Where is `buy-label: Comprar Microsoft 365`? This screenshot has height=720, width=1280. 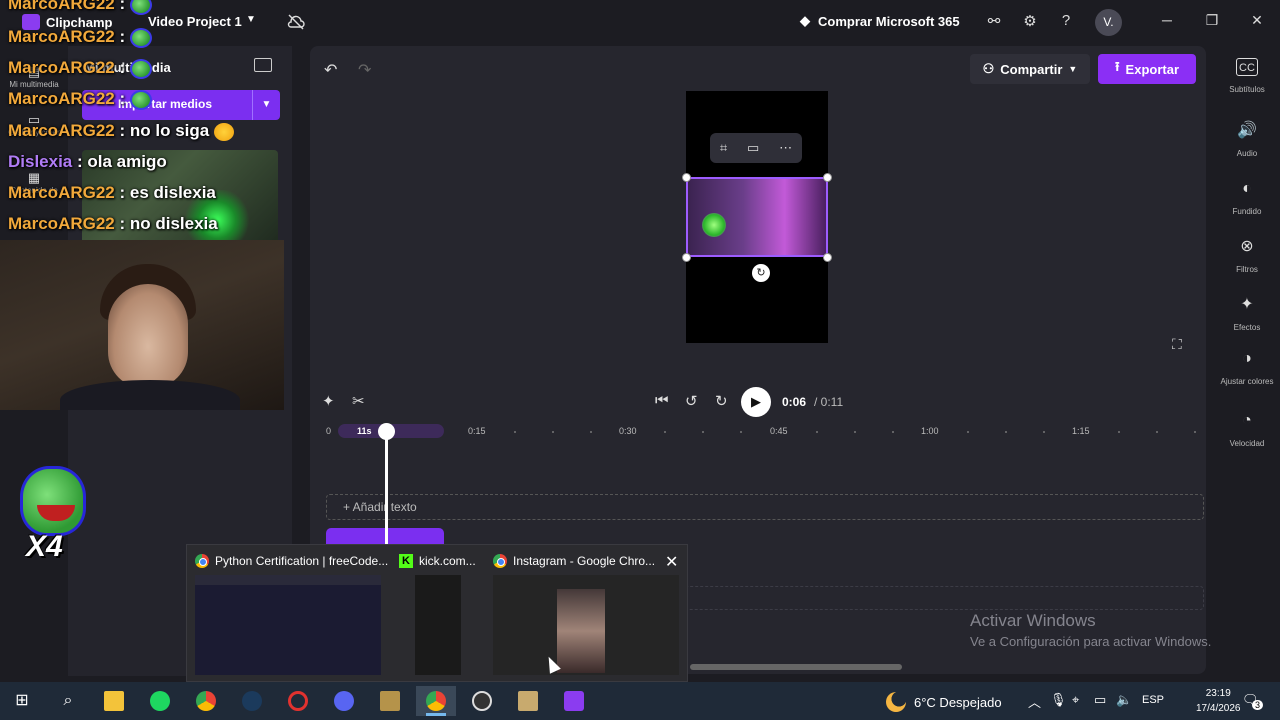
buy-label: Comprar Microsoft 365 is located at coordinates (889, 21).